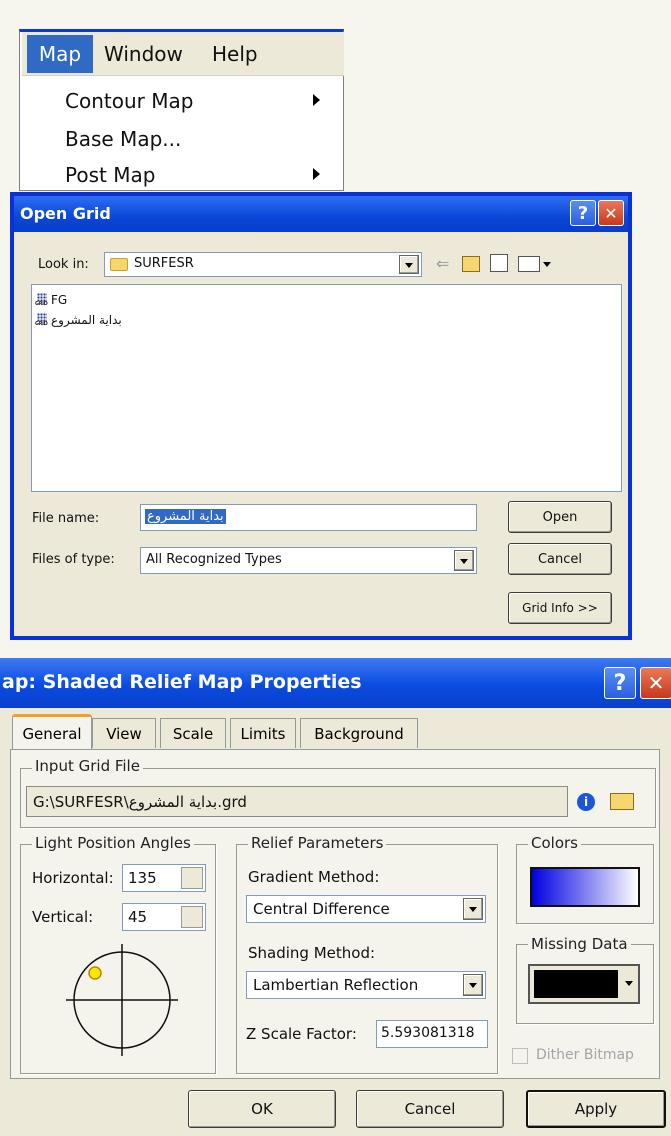 This screenshot has height=1136, width=671. Describe the element at coordinates (52, 732) in the screenshot. I see `tab-general: General` at that location.